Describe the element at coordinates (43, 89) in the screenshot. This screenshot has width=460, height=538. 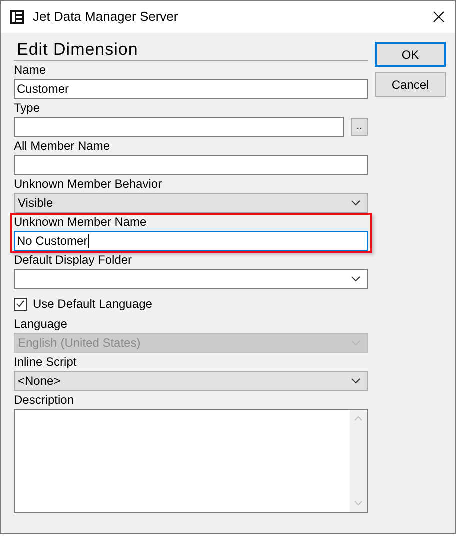
I see `field-value: Customer` at that location.